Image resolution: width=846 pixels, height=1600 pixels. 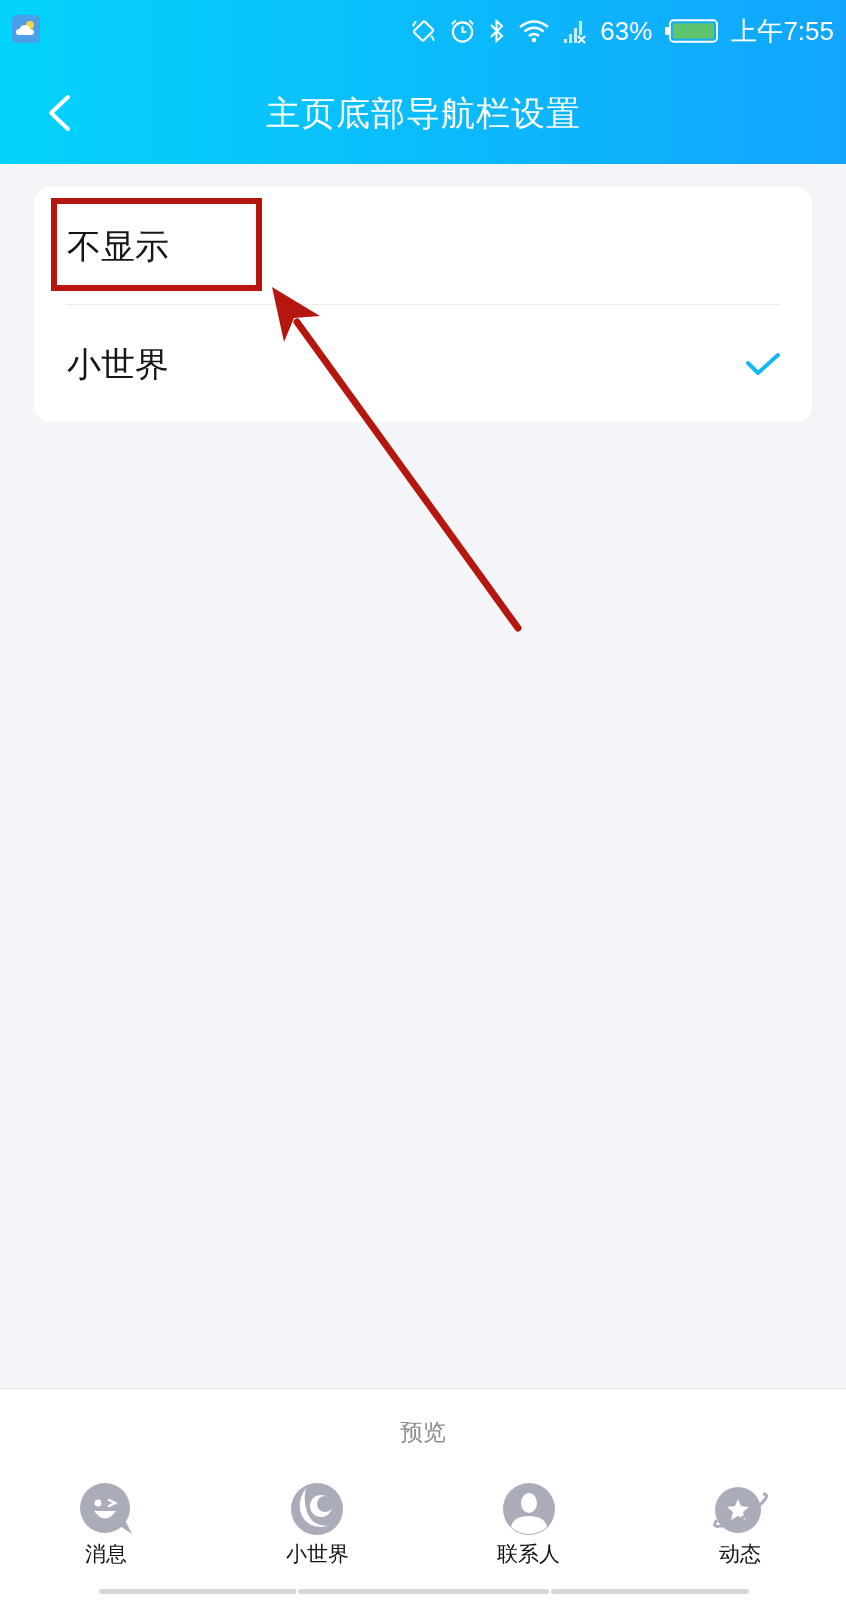 I want to click on page-title: 主页底部导航栏设置, so click(x=423, y=113).